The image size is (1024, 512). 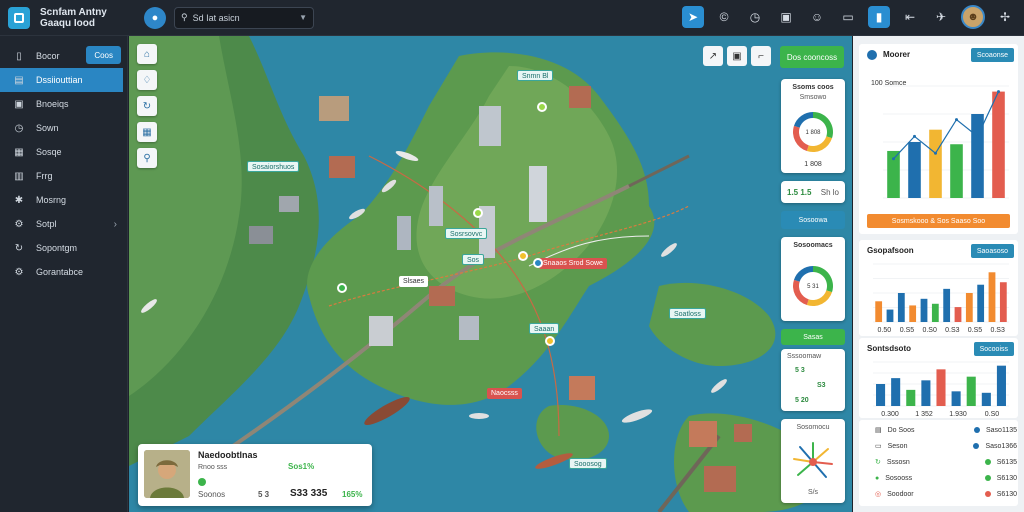 What do you see at coordinates (504, 393) in the screenshot?
I see `map-label: Naocsss` at bounding box center [504, 393].